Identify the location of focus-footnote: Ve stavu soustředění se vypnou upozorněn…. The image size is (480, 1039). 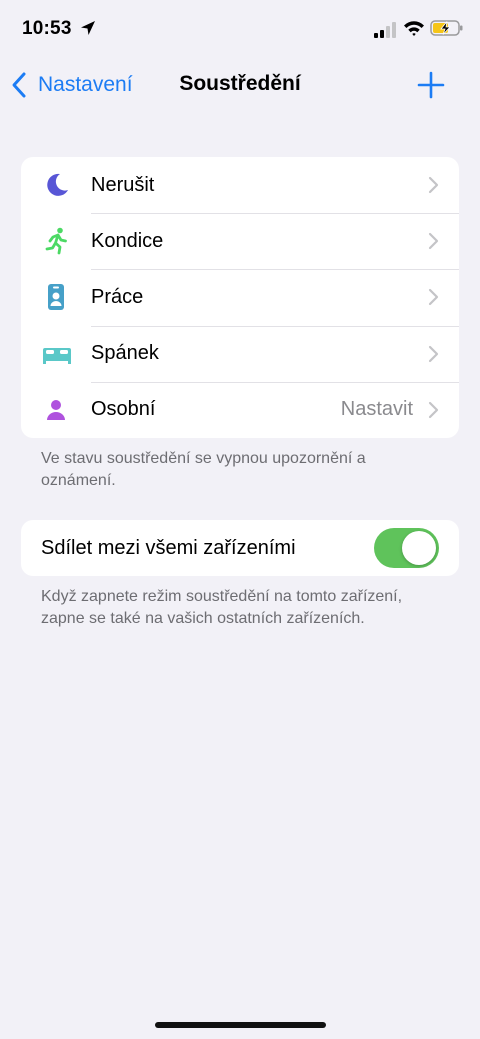
(203, 469).